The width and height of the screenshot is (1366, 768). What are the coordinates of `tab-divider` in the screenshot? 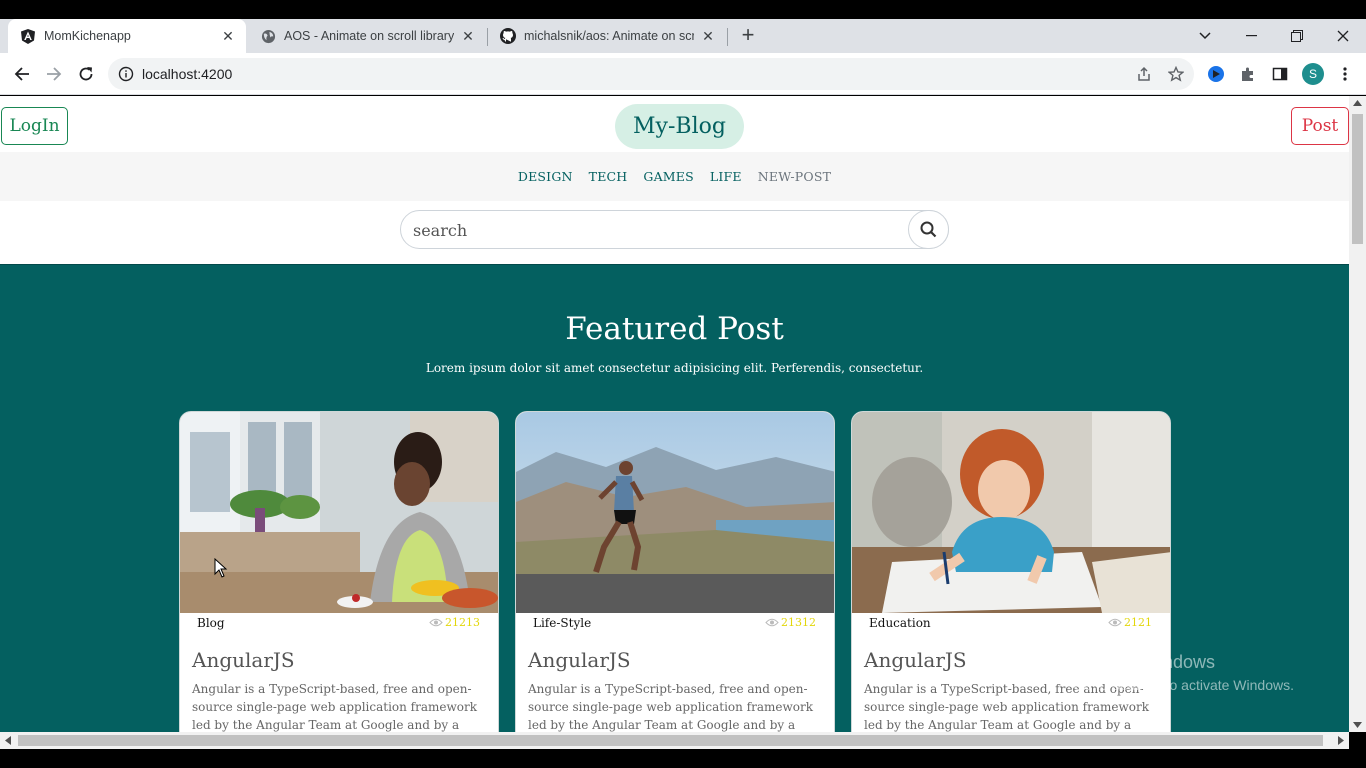 It's located at (727, 37).